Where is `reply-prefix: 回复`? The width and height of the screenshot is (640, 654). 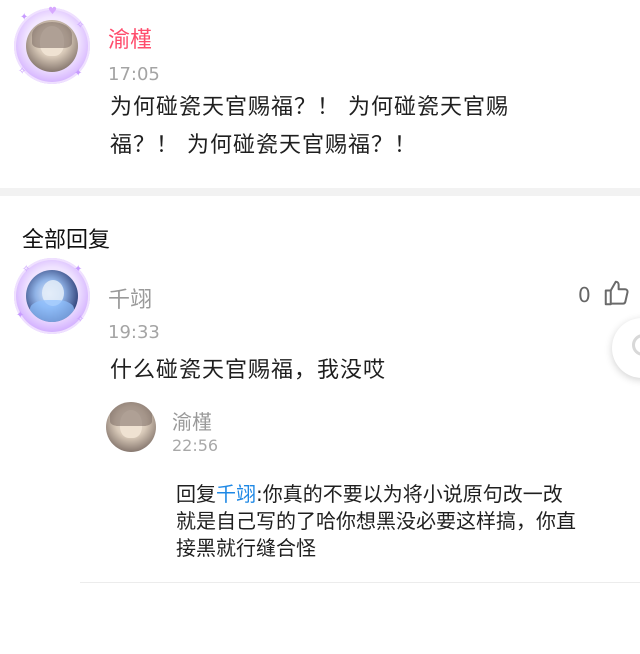
reply-prefix: 回复 is located at coordinates (196, 494).